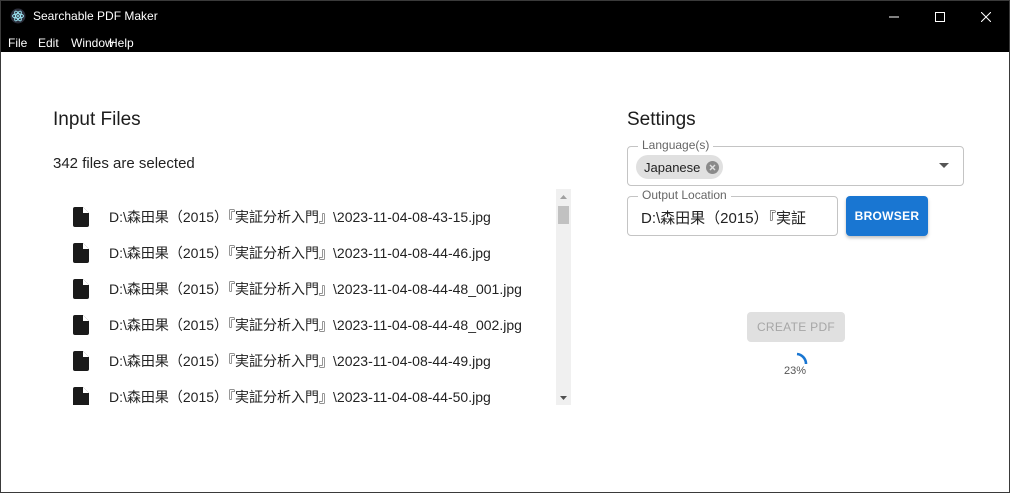  I want to click on menu-bar: File Edit Window Help, so click(505, 42).